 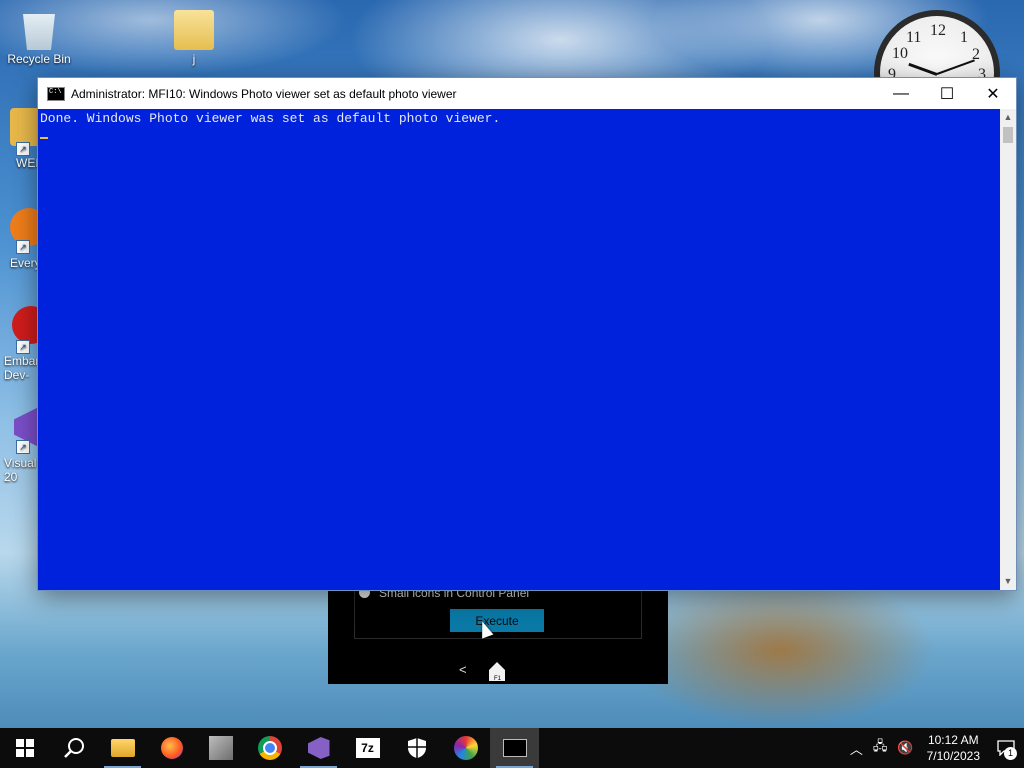 What do you see at coordinates (914, 37) in the screenshot?
I see `clock-number: 11` at bounding box center [914, 37].